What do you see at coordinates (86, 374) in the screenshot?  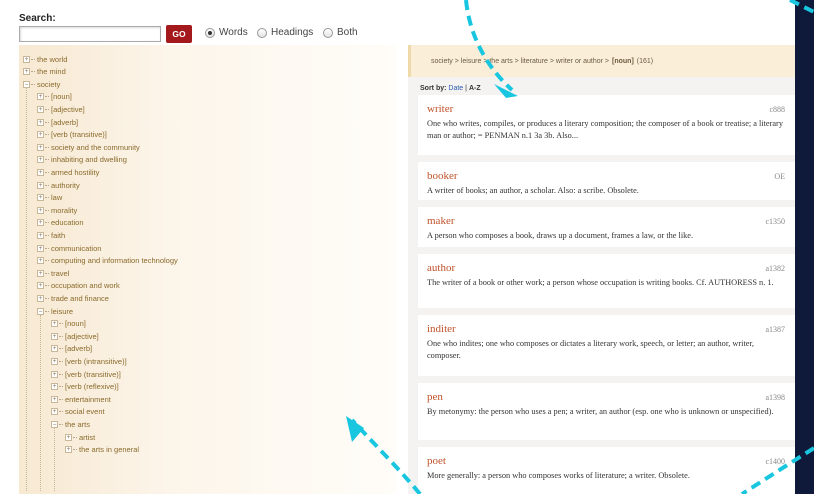 I see `tree-item-leisure-child: + [verb (transitive)]` at bounding box center [86, 374].